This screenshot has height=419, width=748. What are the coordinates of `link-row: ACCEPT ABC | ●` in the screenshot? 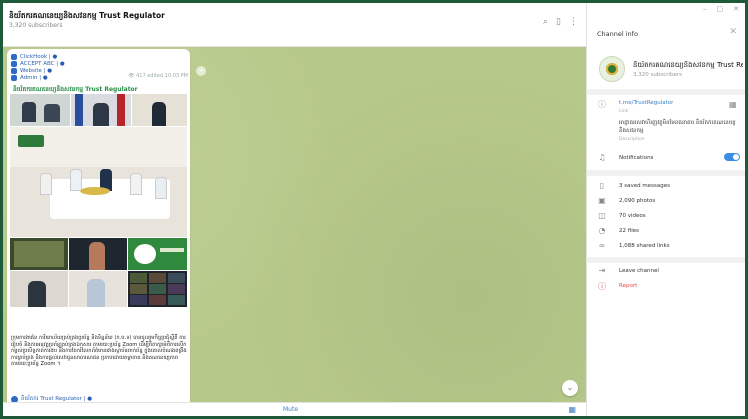 It's located at (98, 63).